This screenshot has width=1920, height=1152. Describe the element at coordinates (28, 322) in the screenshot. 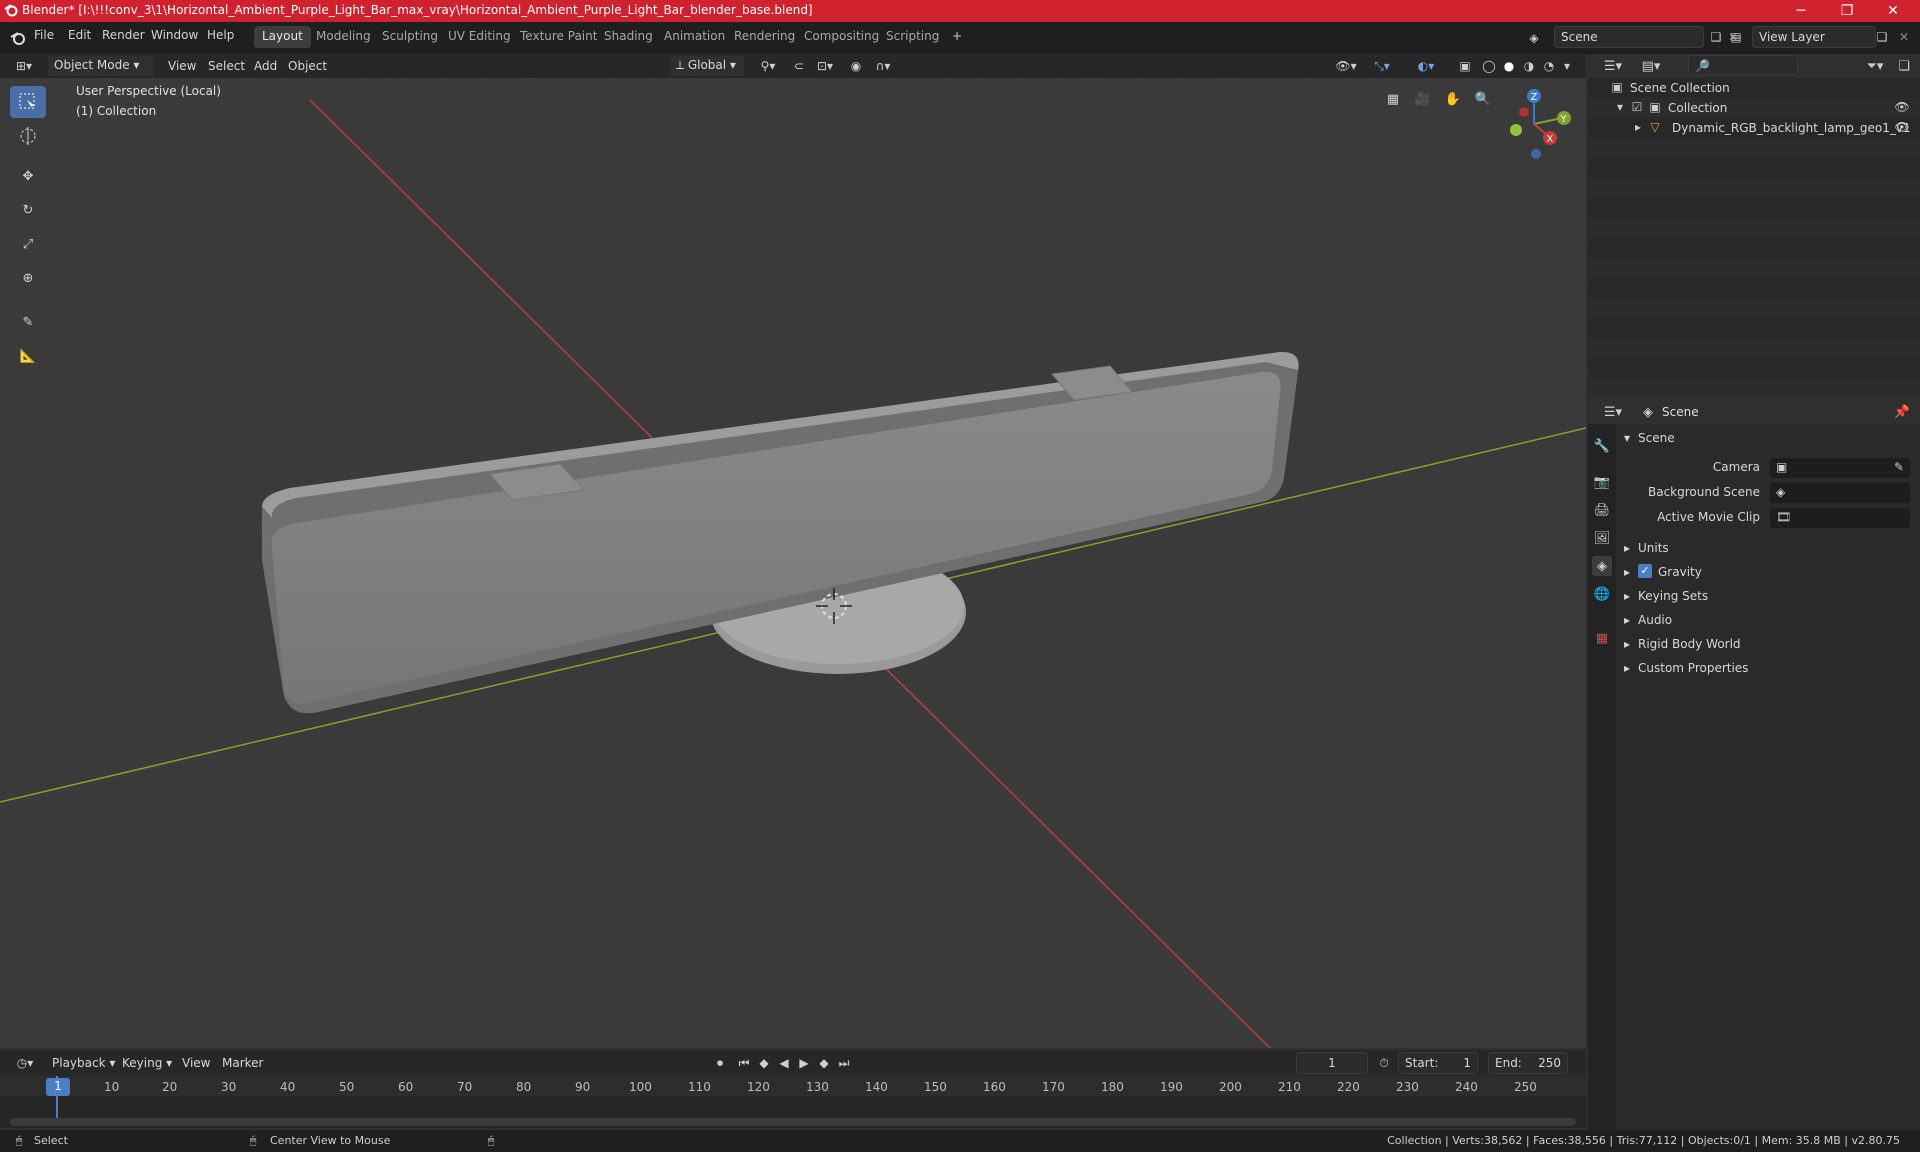

I see `annotate-tool: ✎` at that location.